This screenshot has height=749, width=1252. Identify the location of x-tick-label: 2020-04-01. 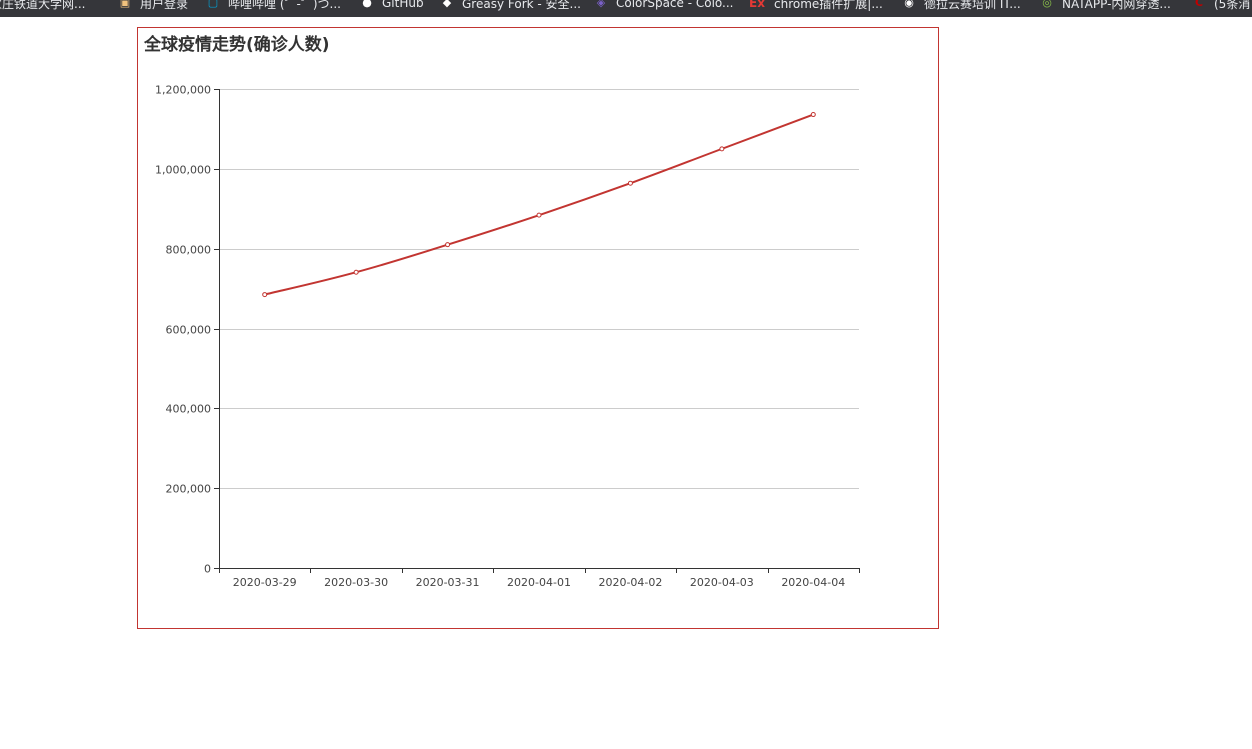
(539, 582).